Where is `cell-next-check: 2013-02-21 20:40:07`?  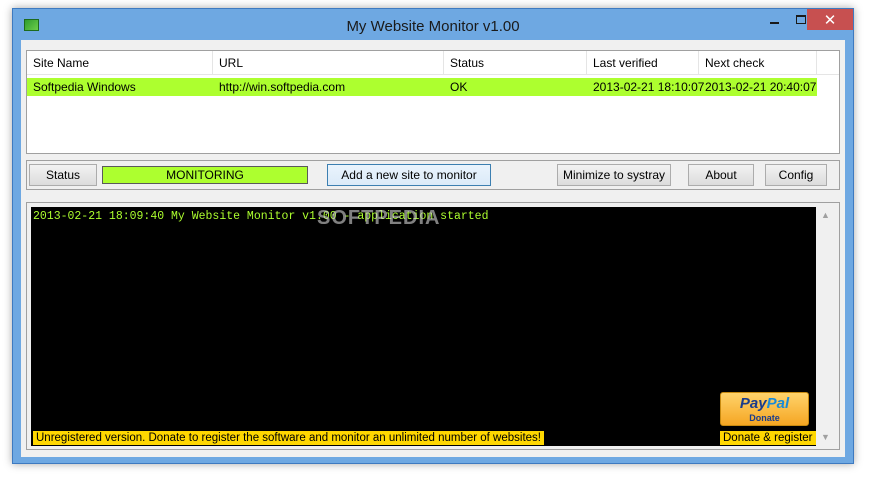
cell-next-check: 2013-02-21 20:40:07 is located at coordinates (761, 87).